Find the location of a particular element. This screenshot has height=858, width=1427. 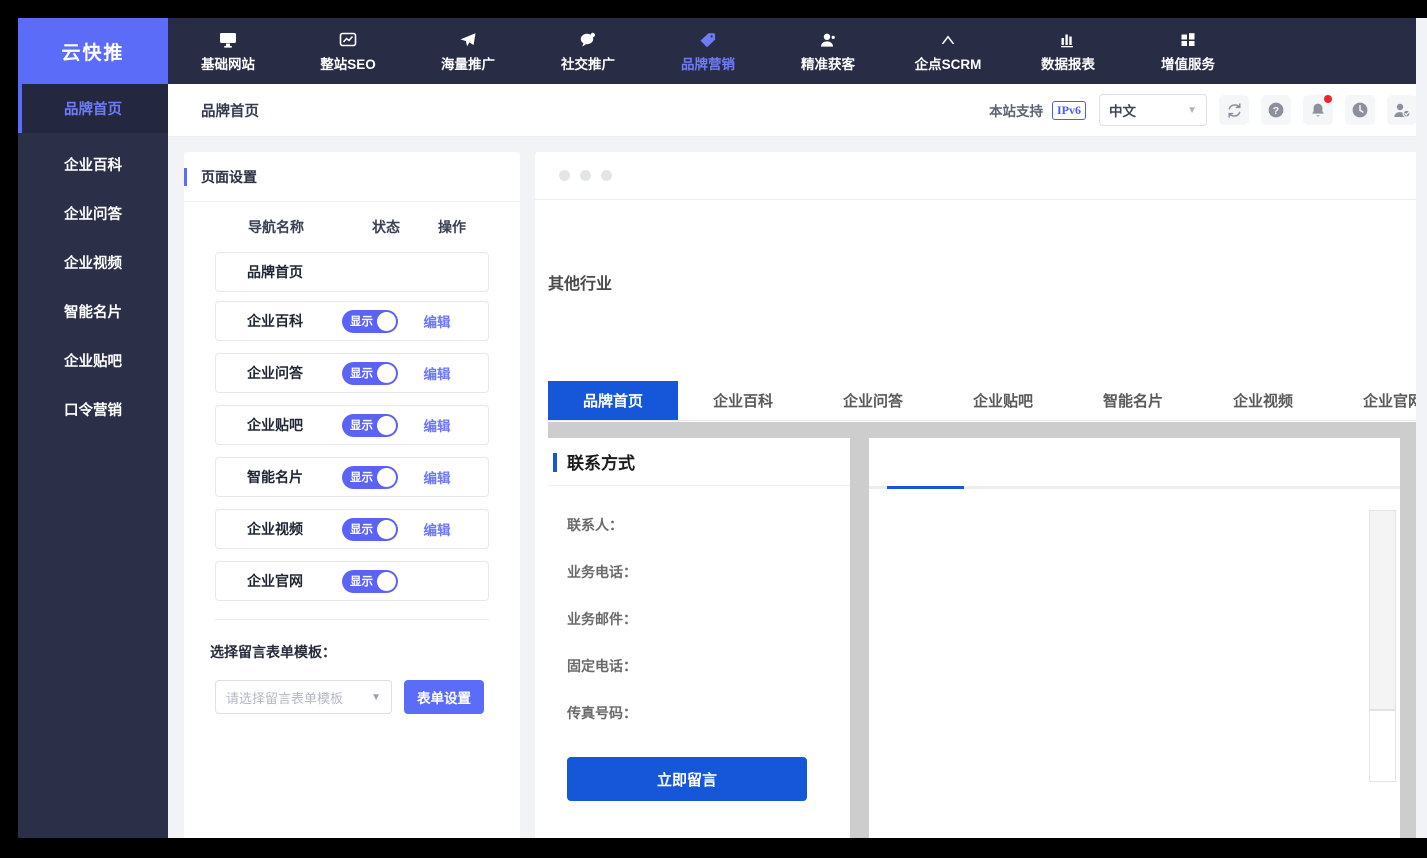

preview-tab-企业问答: 企业问答 is located at coordinates (873, 400).